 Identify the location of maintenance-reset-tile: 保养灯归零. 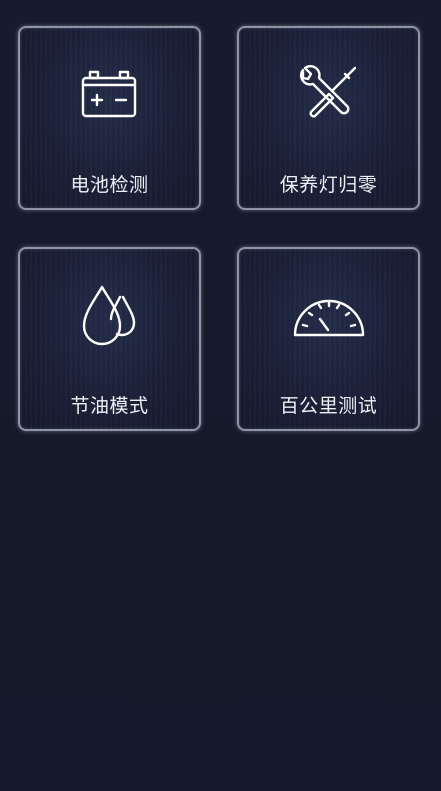
(328, 118).